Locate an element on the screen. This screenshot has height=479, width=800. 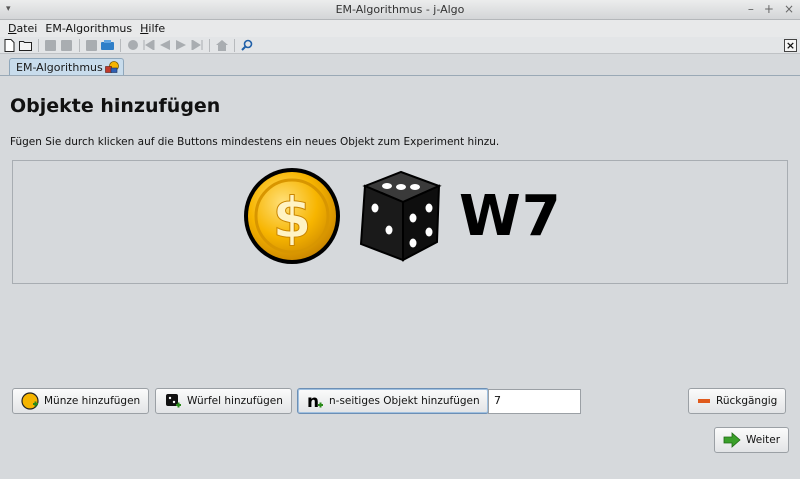
coin-small-icon is located at coordinates (30, 401).